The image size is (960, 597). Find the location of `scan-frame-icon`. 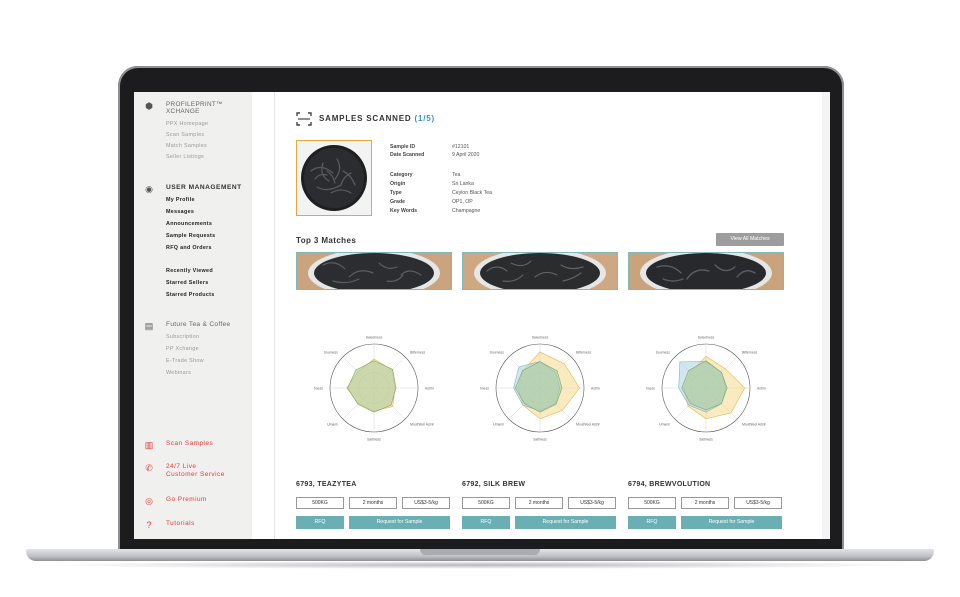

scan-frame-icon is located at coordinates (304, 119).